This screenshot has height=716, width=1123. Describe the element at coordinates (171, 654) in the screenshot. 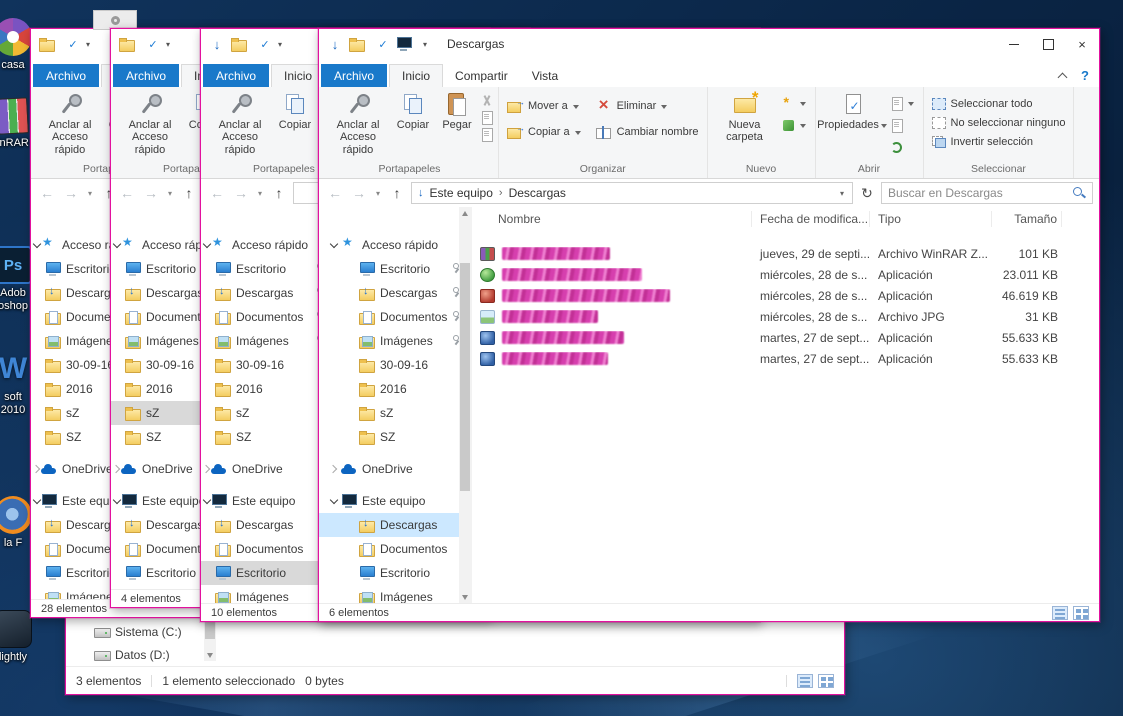

I see `sidebar-item-drive: Datos (D:)` at that location.